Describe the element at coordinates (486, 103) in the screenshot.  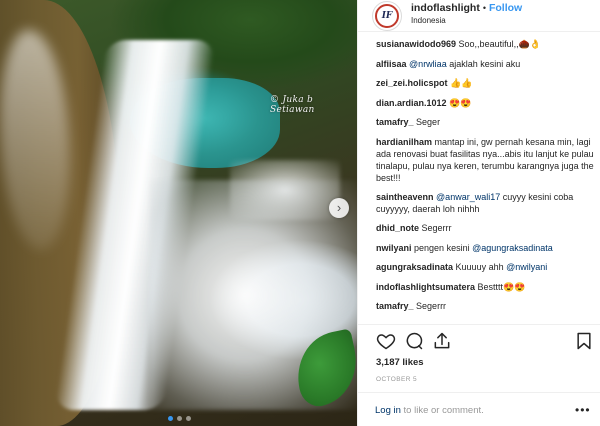
I see `comment: dian.ardian.1012 😍😍` at that location.